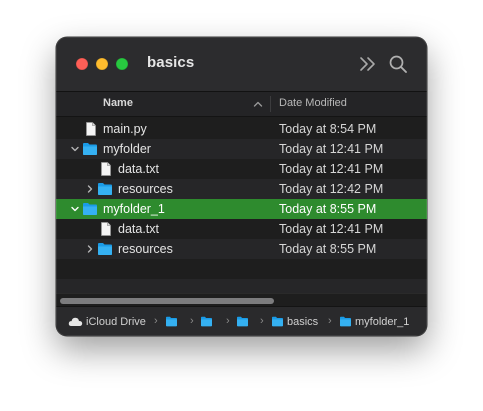 Image resolution: width=483 pixels, height=411 pixels. What do you see at coordinates (102, 64) in the screenshot?
I see `minimize-button` at bounding box center [102, 64].